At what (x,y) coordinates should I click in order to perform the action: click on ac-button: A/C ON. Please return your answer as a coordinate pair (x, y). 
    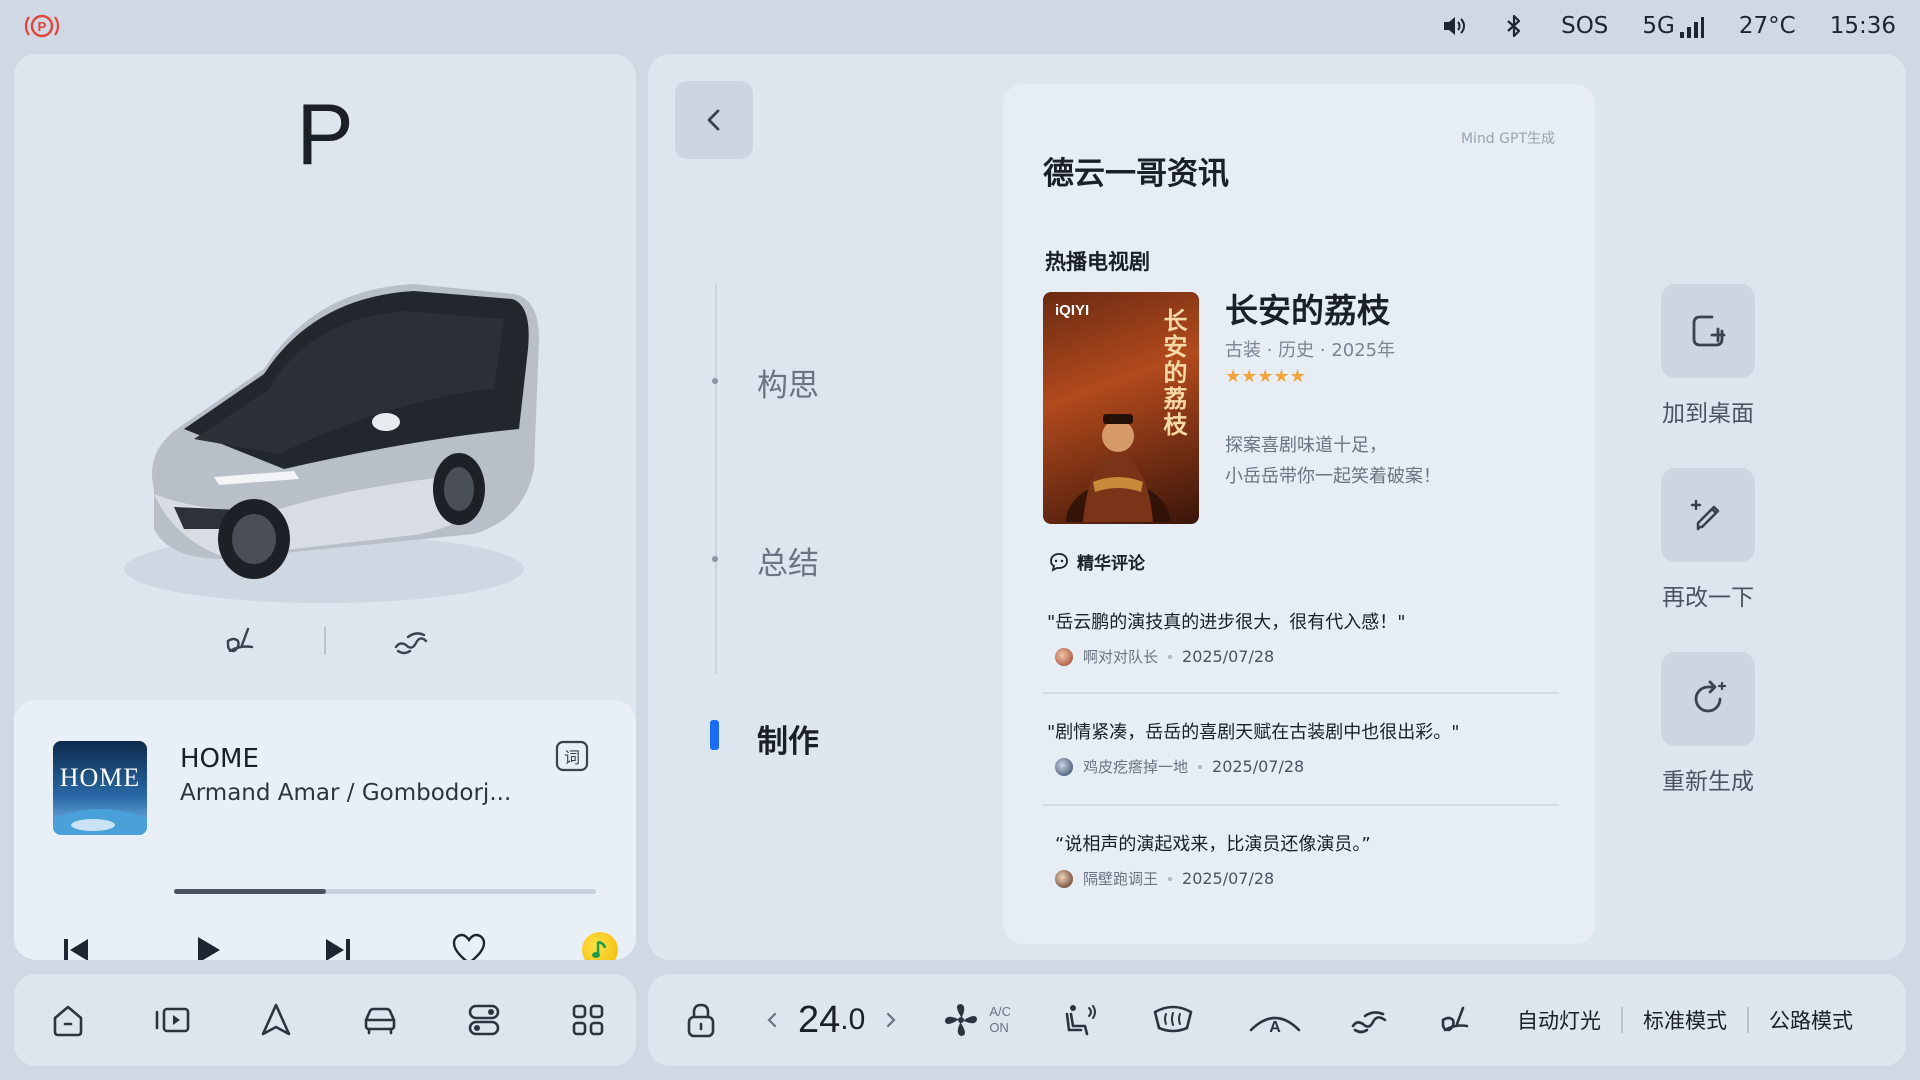
    Looking at the image, I should click on (976, 1020).